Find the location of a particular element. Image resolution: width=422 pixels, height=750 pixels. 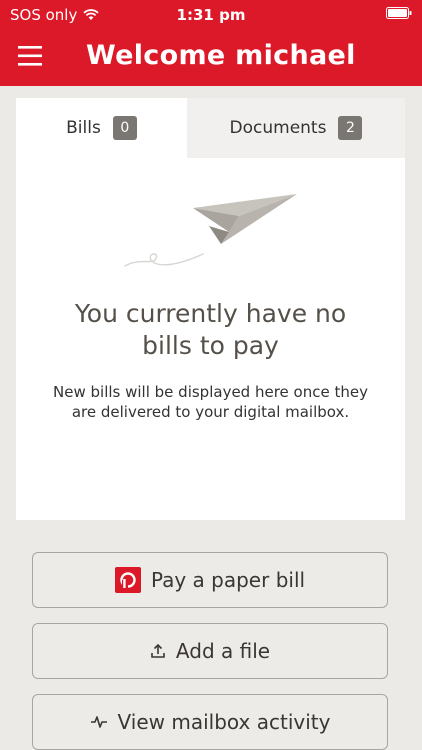

app-header: Welcome michael is located at coordinates (211, 58).